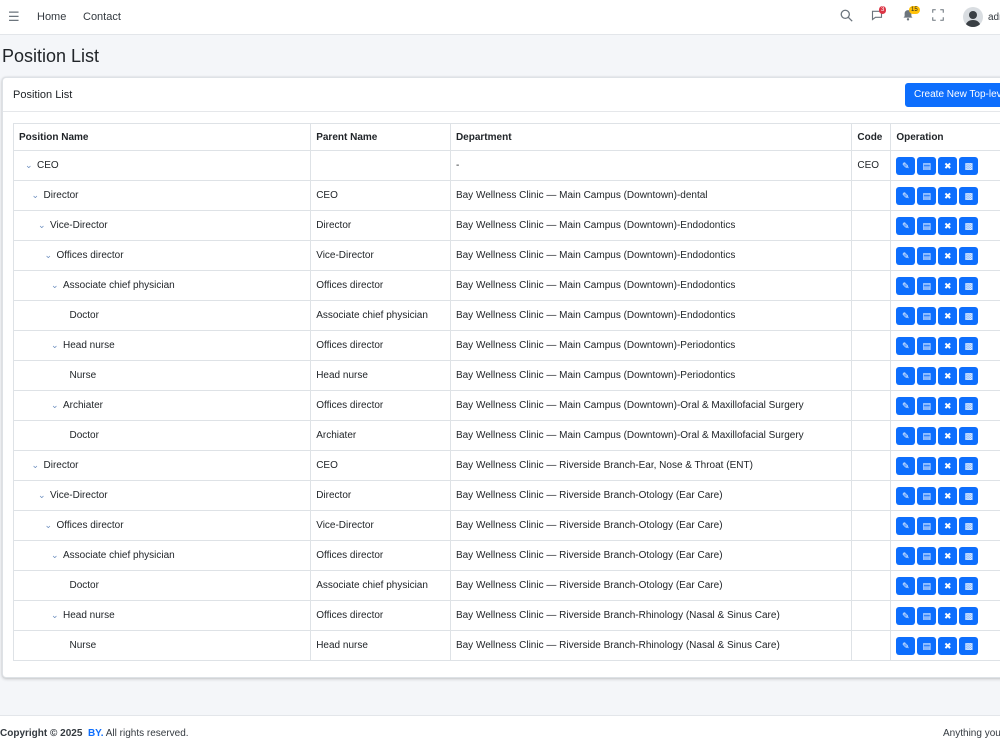 This screenshot has height=750, width=1000. What do you see at coordinates (96, 733) in the screenshot?
I see `brand-link: BY.` at bounding box center [96, 733].